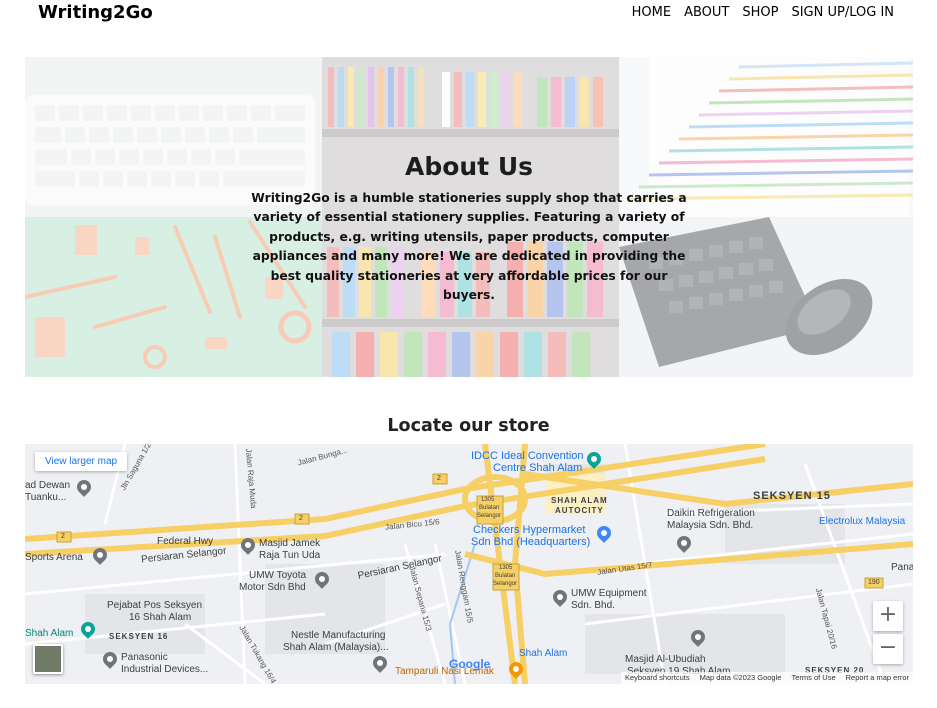  I want to click on map-data-label: Map data ©2023 Google, so click(740, 677).